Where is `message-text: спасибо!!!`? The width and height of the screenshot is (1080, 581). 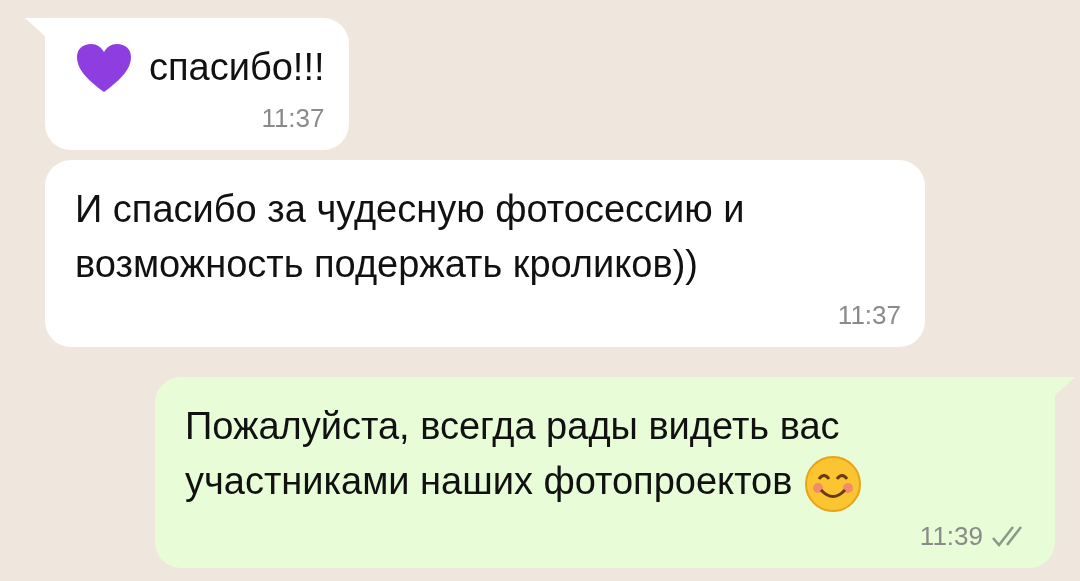
message-text: спасибо!!! is located at coordinates (237, 67).